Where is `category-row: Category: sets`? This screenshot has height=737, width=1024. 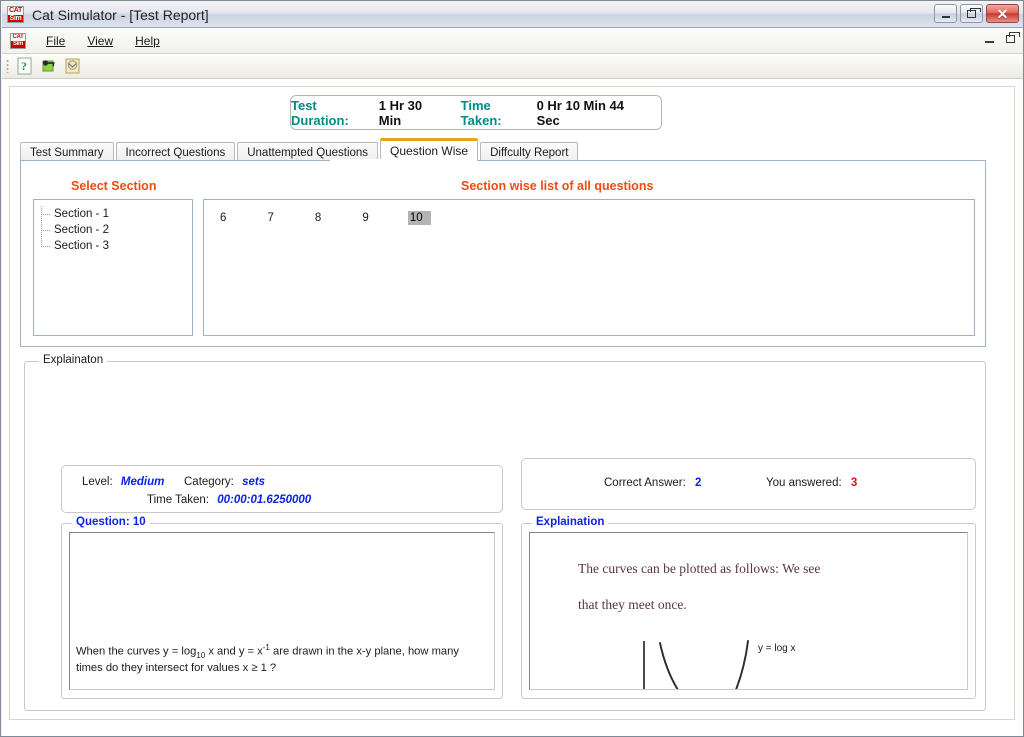
category-row: Category: sets is located at coordinates (224, 482).